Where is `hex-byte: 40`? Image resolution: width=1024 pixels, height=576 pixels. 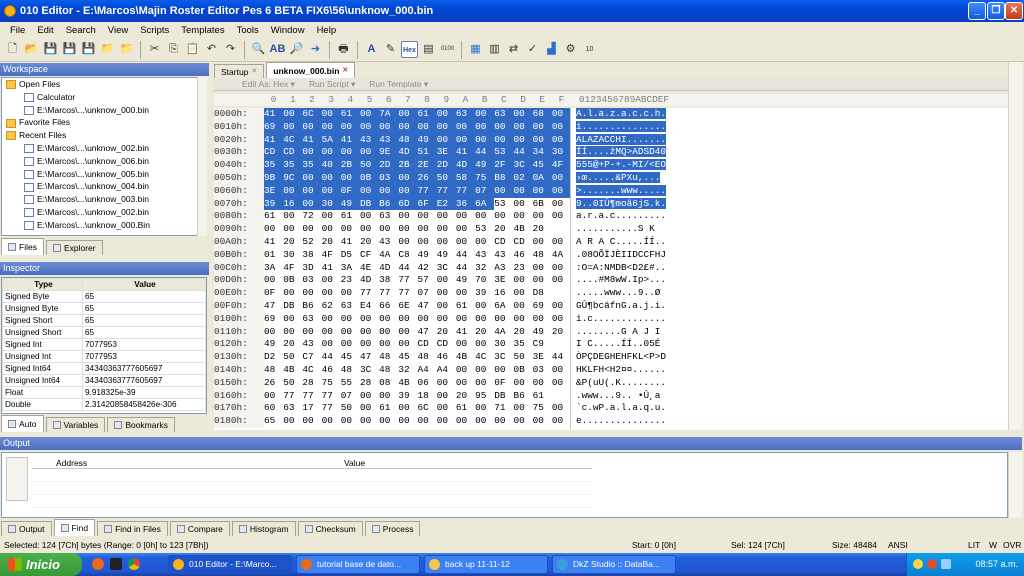 hex-byte: 40 is located at coordinates (331, 165).